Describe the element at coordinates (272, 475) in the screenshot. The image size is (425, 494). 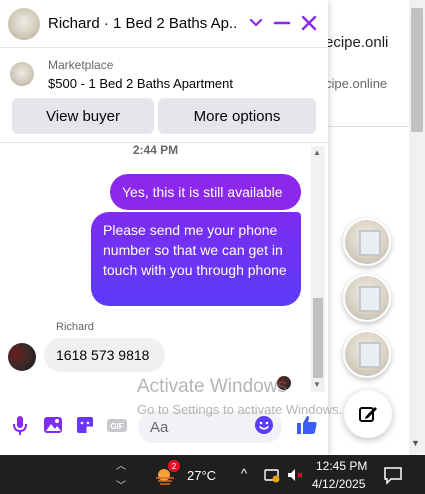
I see `security-icon` at that location.